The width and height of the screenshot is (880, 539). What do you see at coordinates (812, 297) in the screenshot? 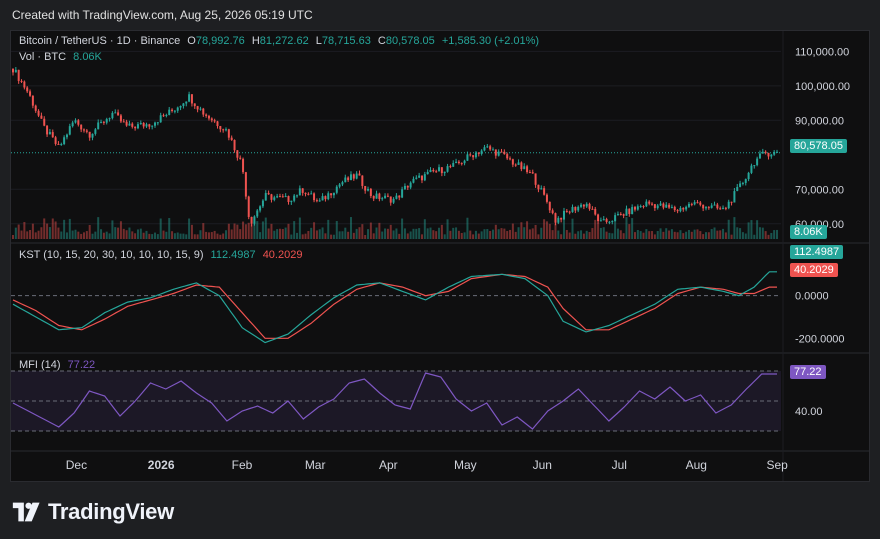
I see `kst-tick-label: 0.0000` at bounding box center [812, 297].